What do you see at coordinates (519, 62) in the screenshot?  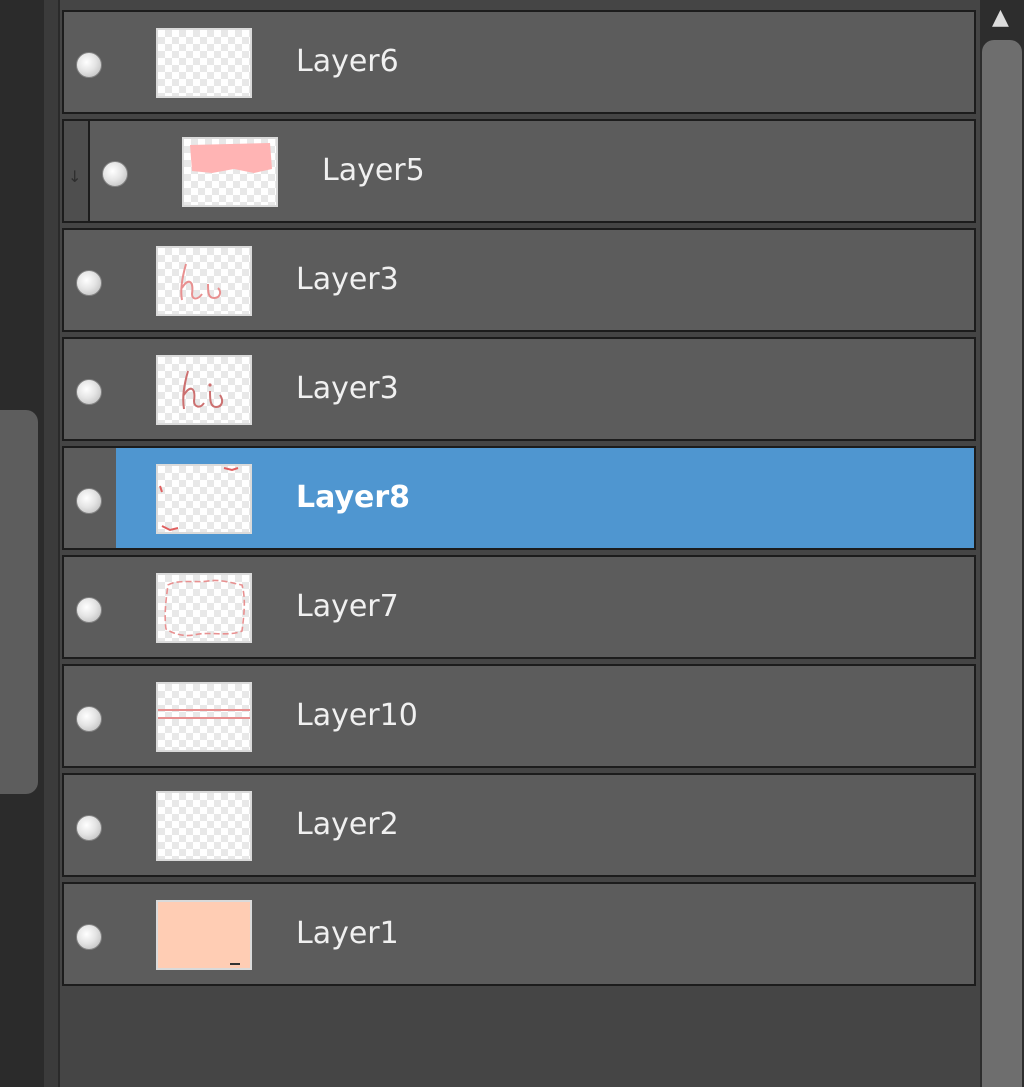 I see `layer-row-layer6: Layer6` at bounding box center [519, 62].